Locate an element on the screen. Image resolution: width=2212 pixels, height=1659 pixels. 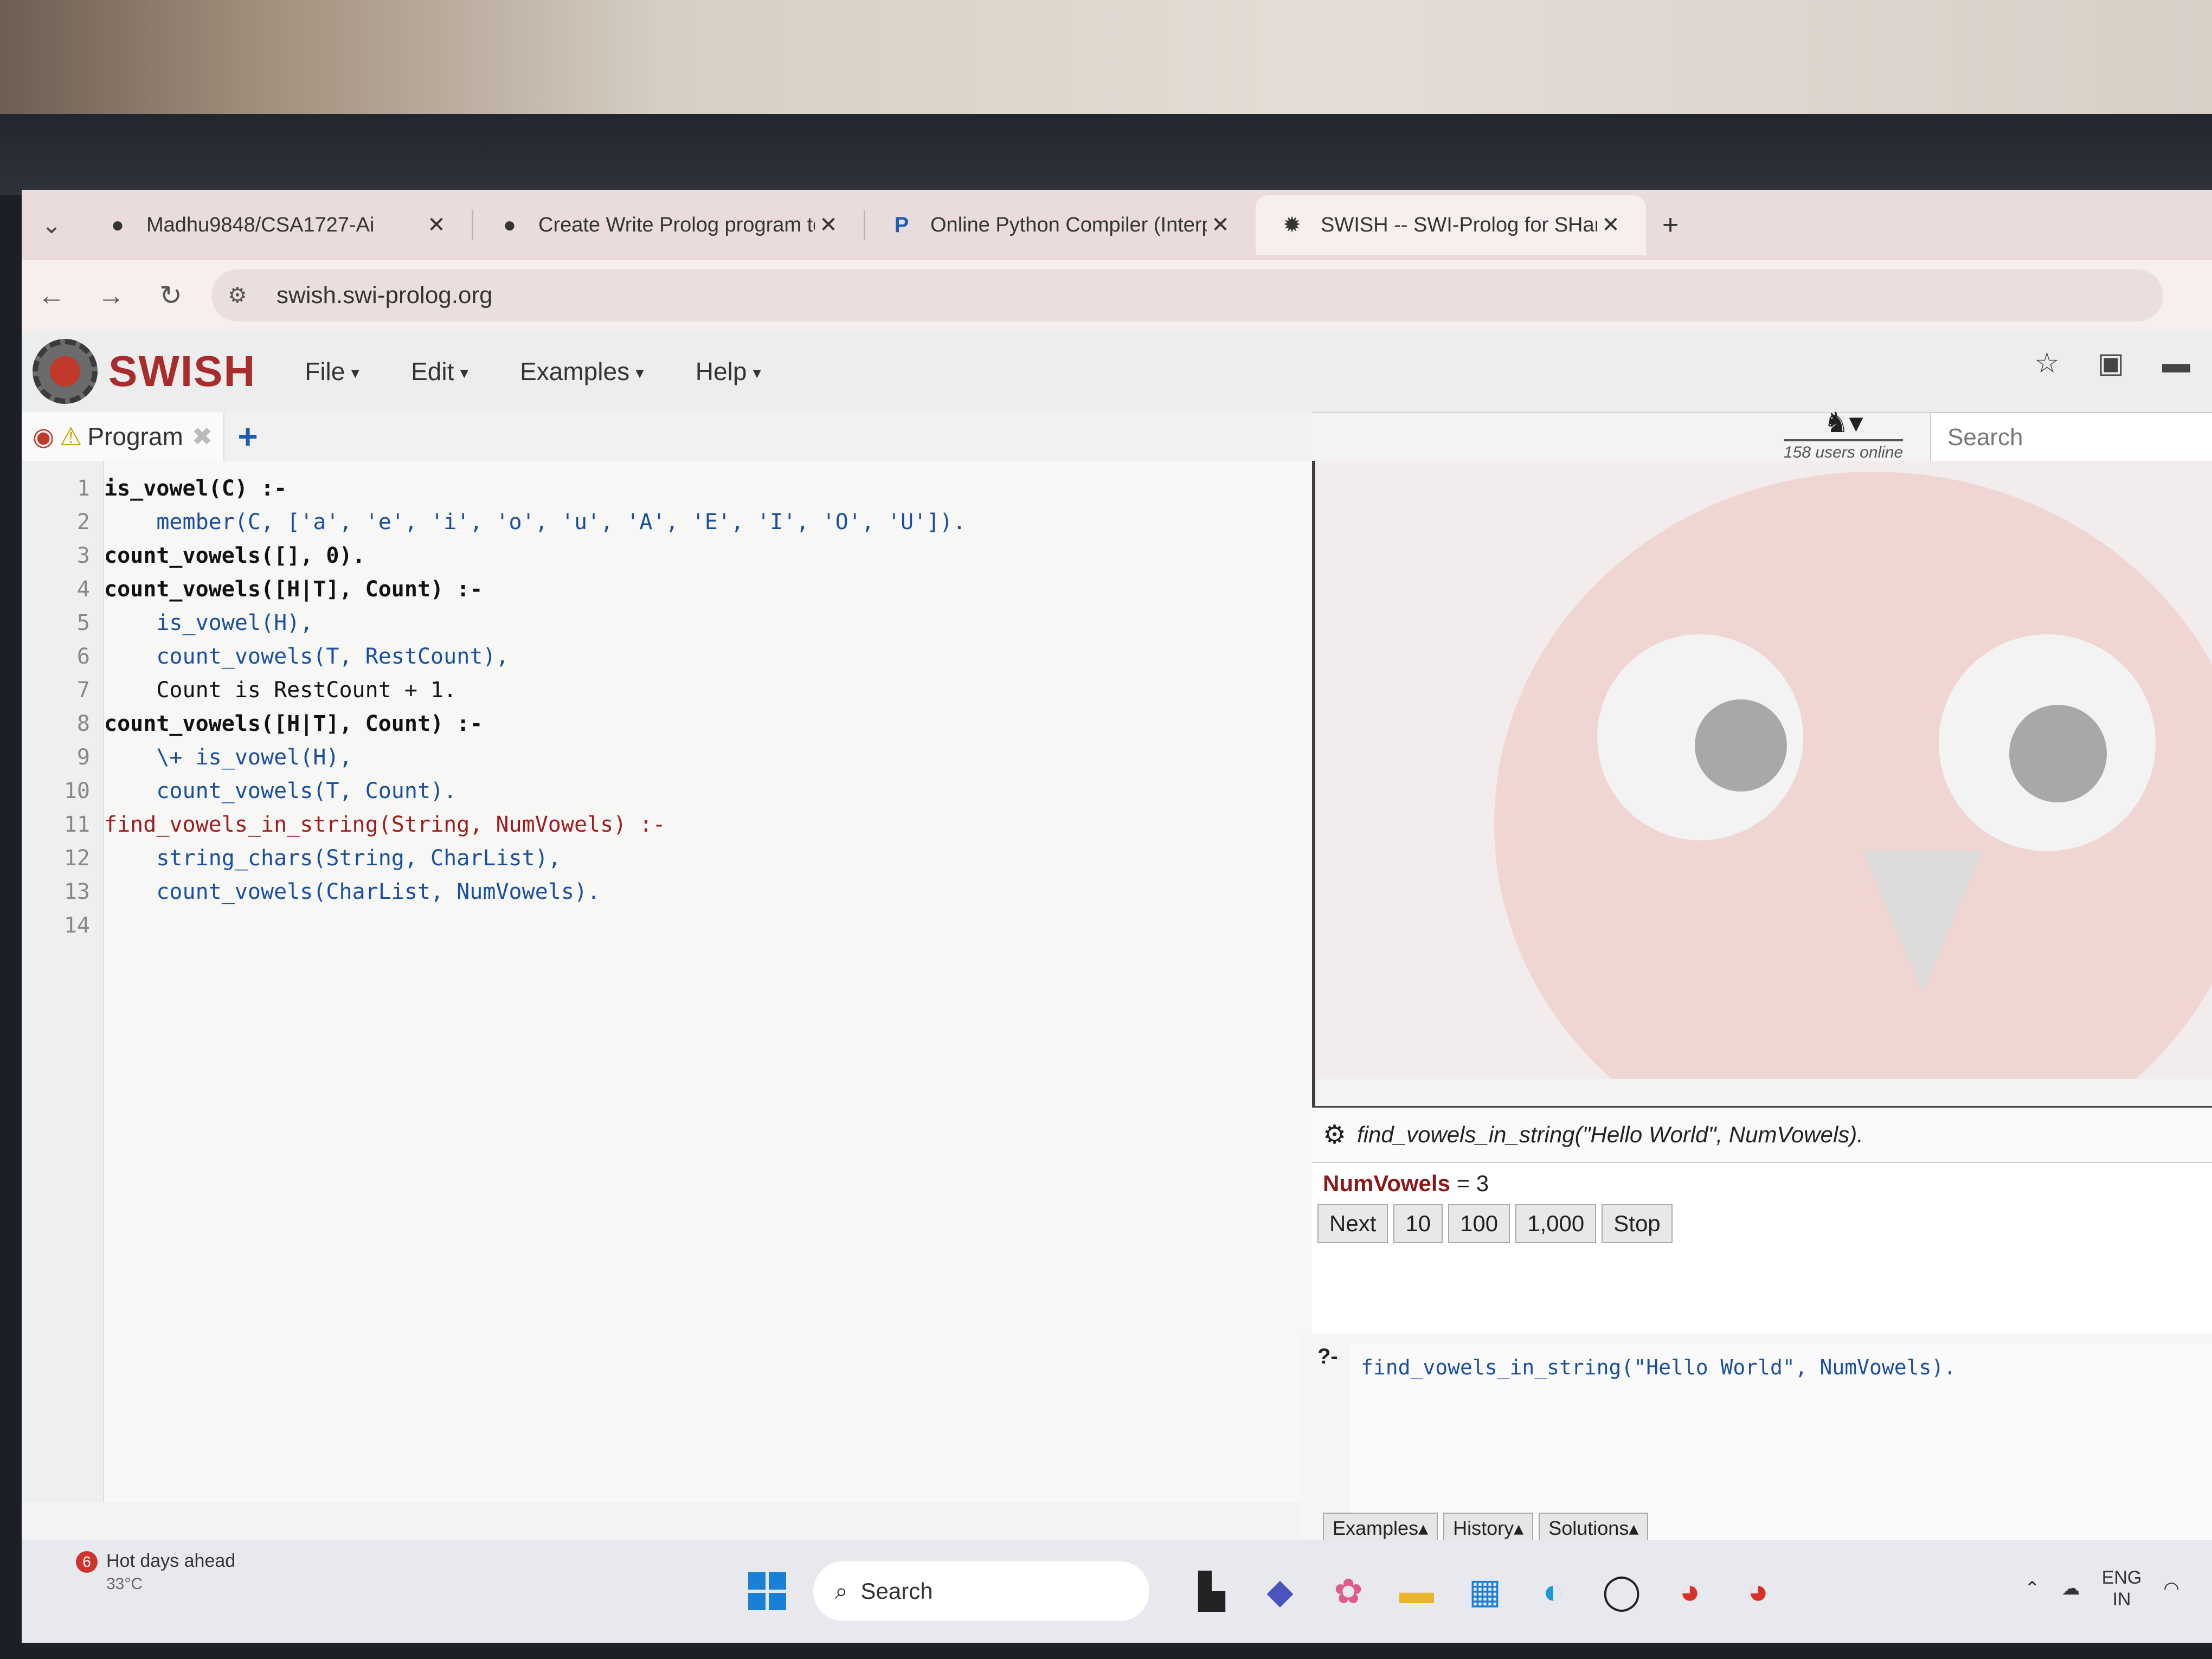
add-tab-icon: + is located at coordinates (247, 436).